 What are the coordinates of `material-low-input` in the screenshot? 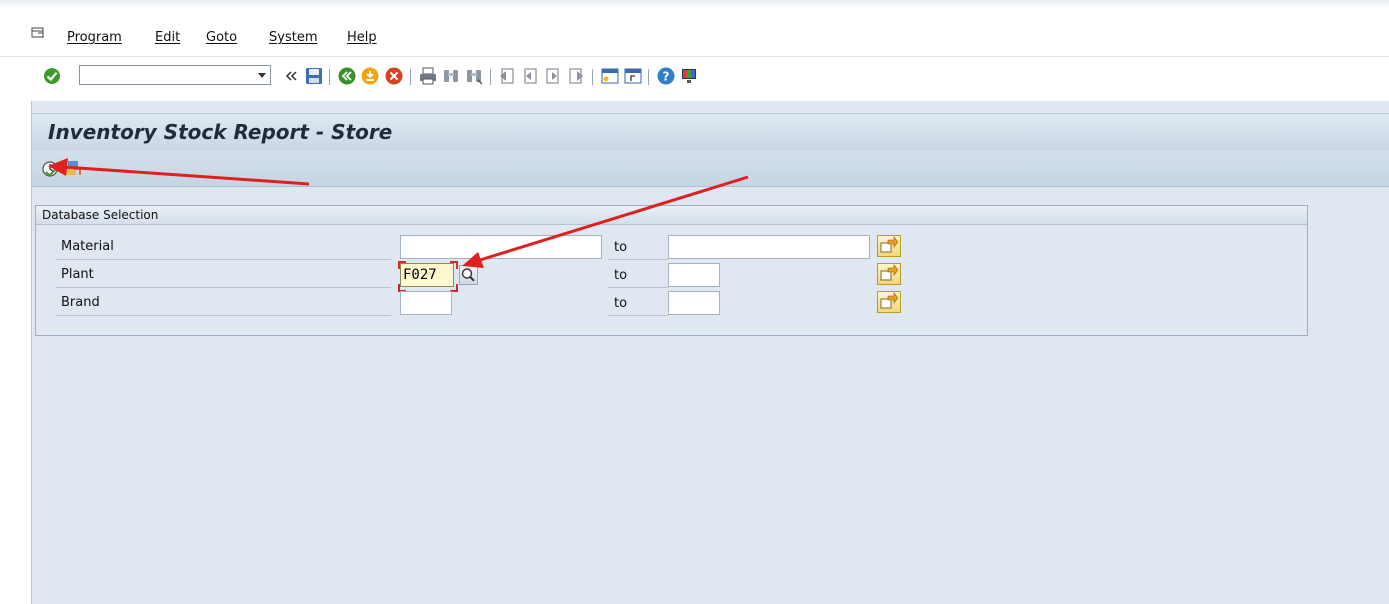 It's located at (501, 247).